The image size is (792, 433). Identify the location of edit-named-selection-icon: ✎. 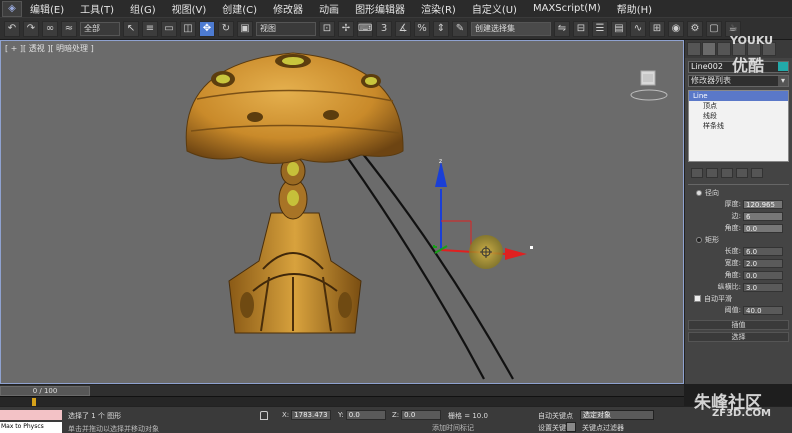
(460, 28).